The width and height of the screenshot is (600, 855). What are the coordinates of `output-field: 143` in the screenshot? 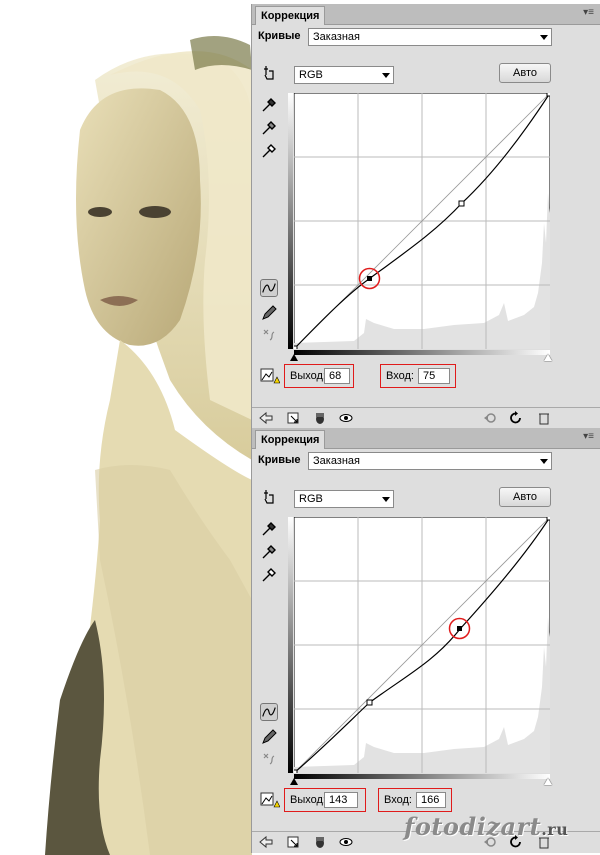 It's located at (341, 800).